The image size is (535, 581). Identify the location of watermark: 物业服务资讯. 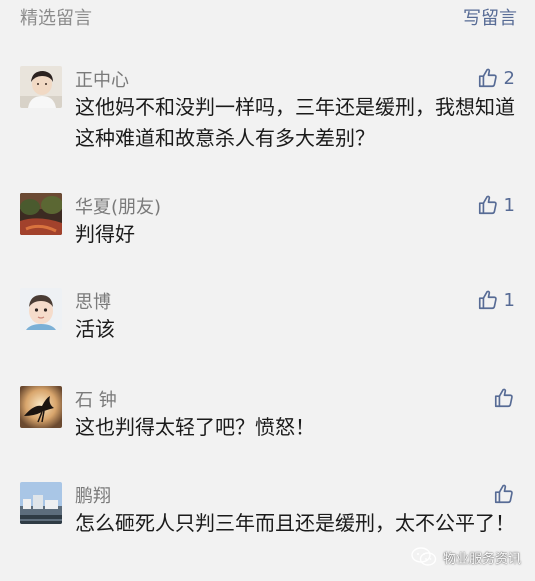
(466, 557).